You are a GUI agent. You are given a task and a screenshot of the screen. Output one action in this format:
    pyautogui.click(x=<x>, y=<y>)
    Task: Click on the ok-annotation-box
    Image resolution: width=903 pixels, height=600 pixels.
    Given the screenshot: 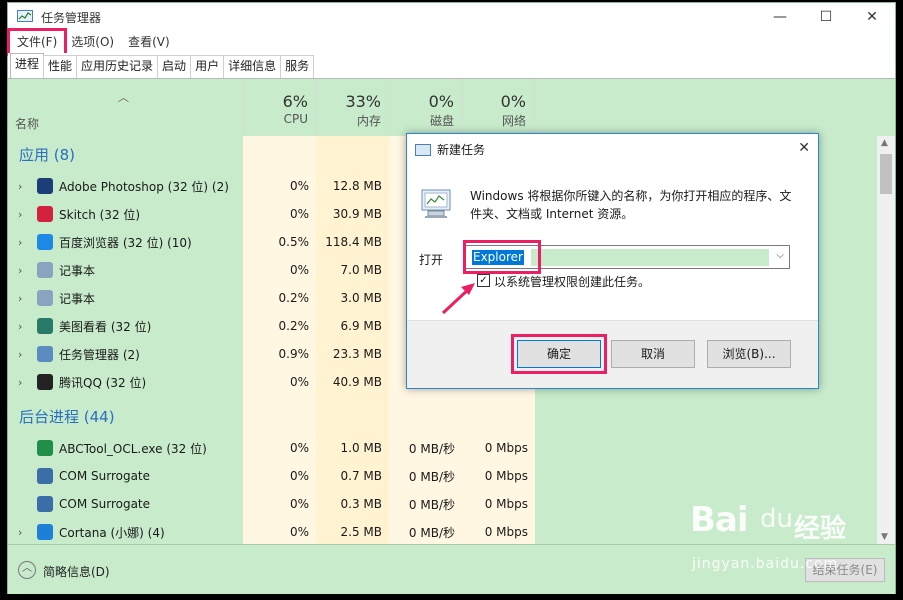 What is the action you would take?
    pyautogui.click(x=559, y=354)
    